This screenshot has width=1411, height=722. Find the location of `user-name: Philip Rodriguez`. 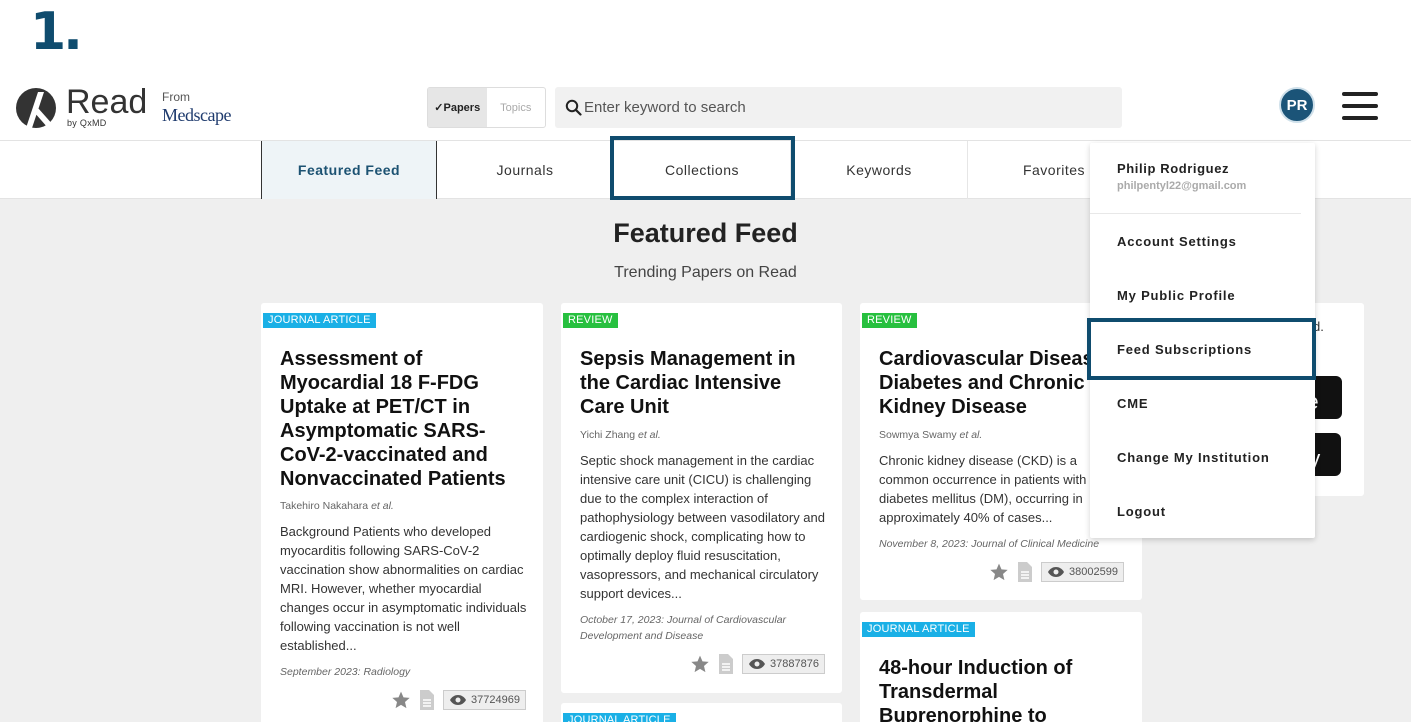

user-name: Philip Rodriguez is located at coordinates (1173, 168).